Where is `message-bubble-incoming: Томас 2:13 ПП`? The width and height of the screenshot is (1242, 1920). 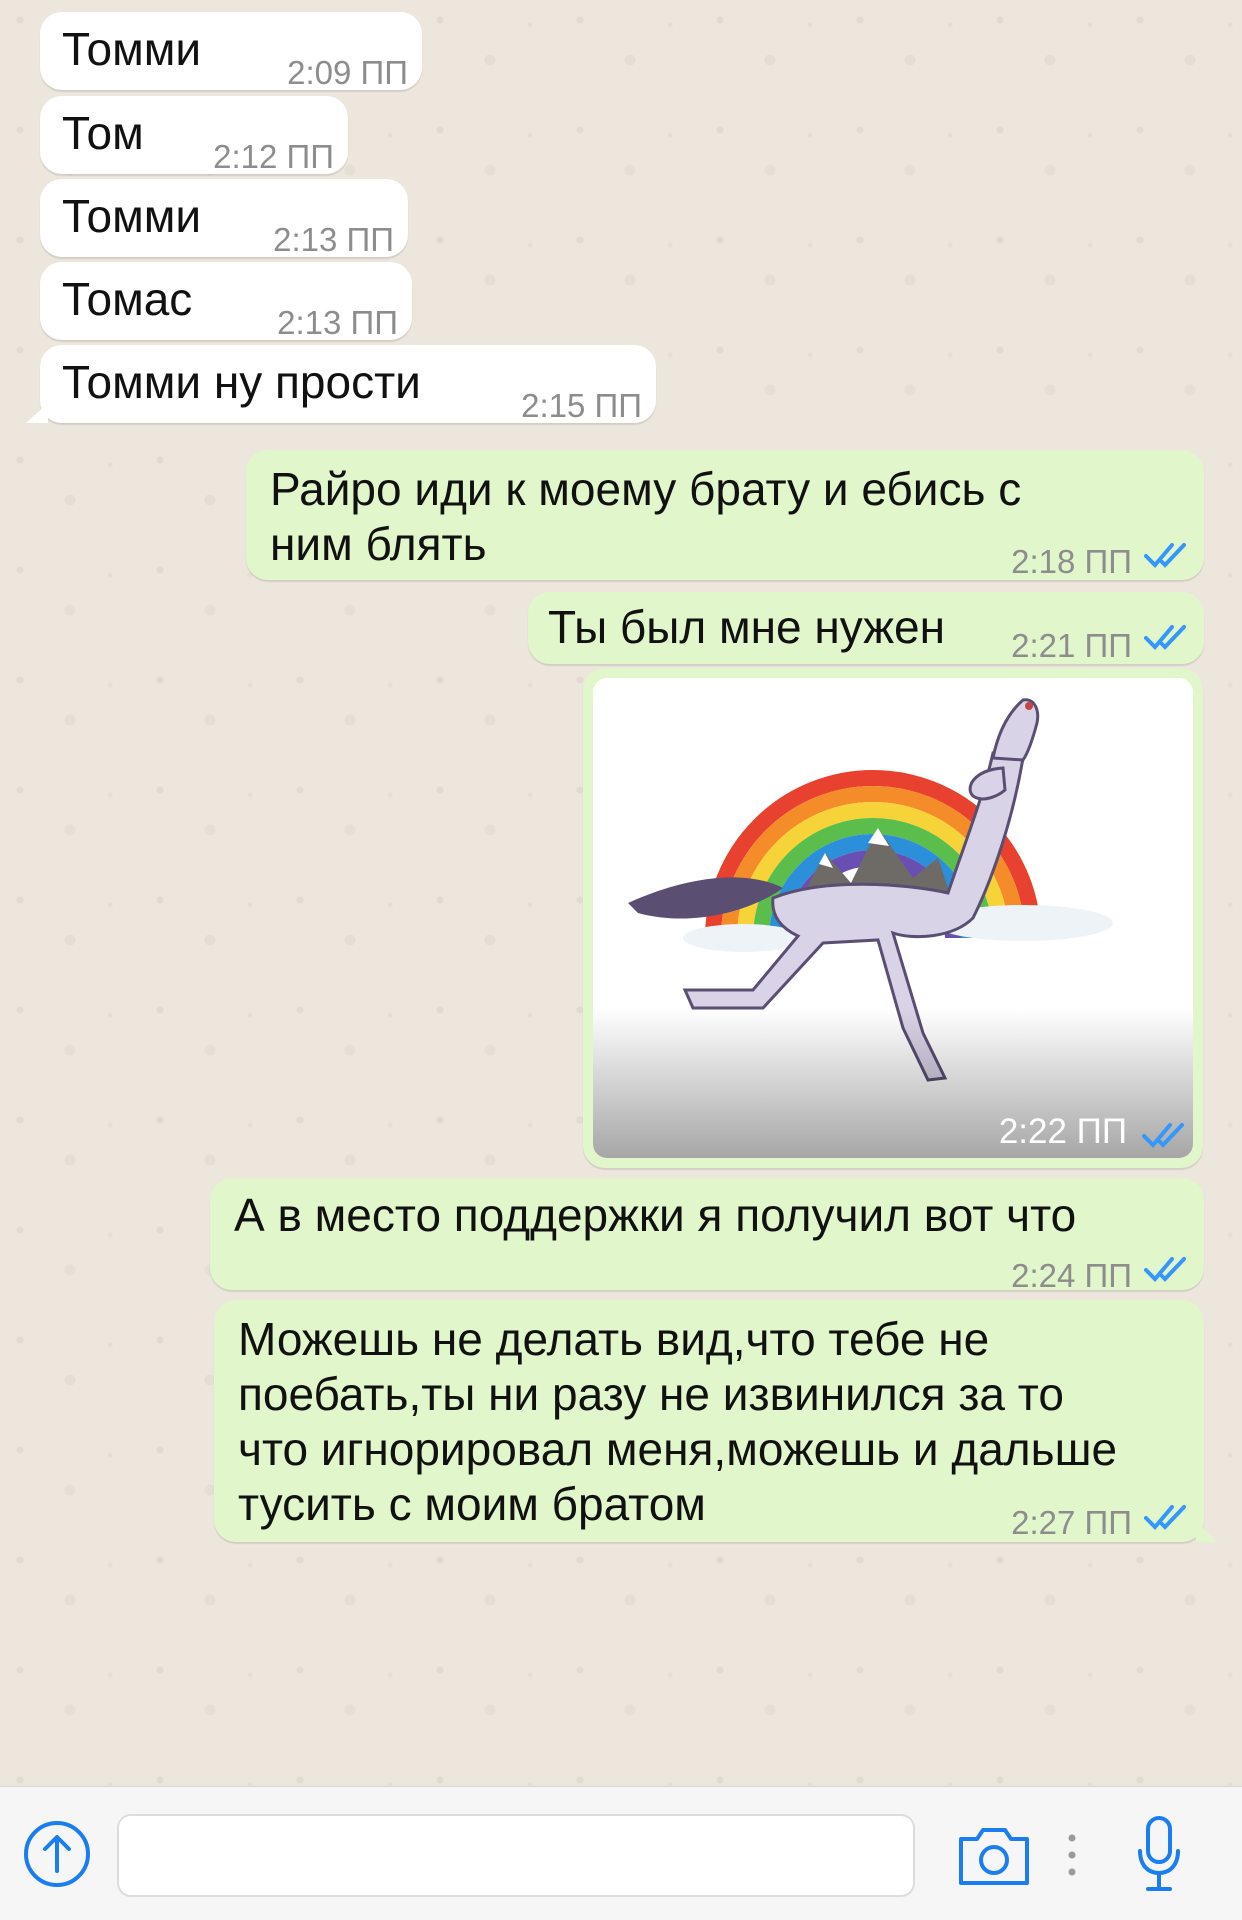 message-bubble-incoming: Томас 2:13 ПП is located at coordinates (226, 301).